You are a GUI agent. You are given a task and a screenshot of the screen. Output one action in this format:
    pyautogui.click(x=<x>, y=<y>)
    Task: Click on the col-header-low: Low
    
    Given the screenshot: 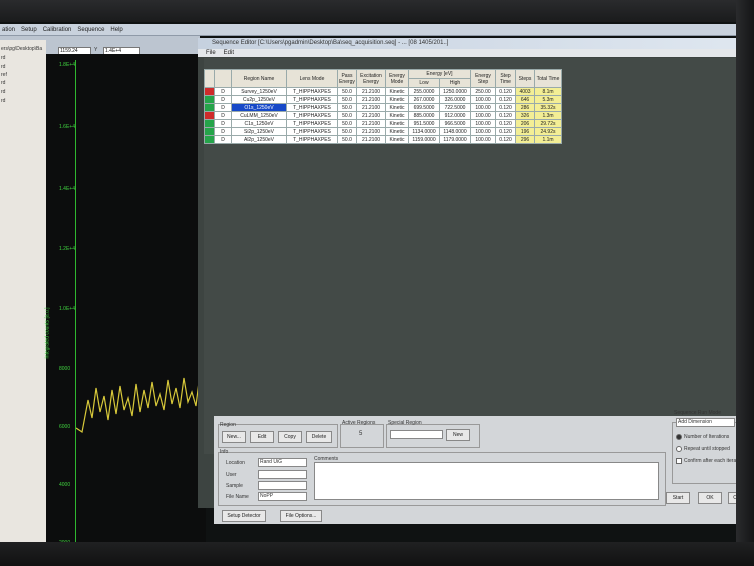 What is the action you would take?
    pyautogui.click(x=424, y=83)
    